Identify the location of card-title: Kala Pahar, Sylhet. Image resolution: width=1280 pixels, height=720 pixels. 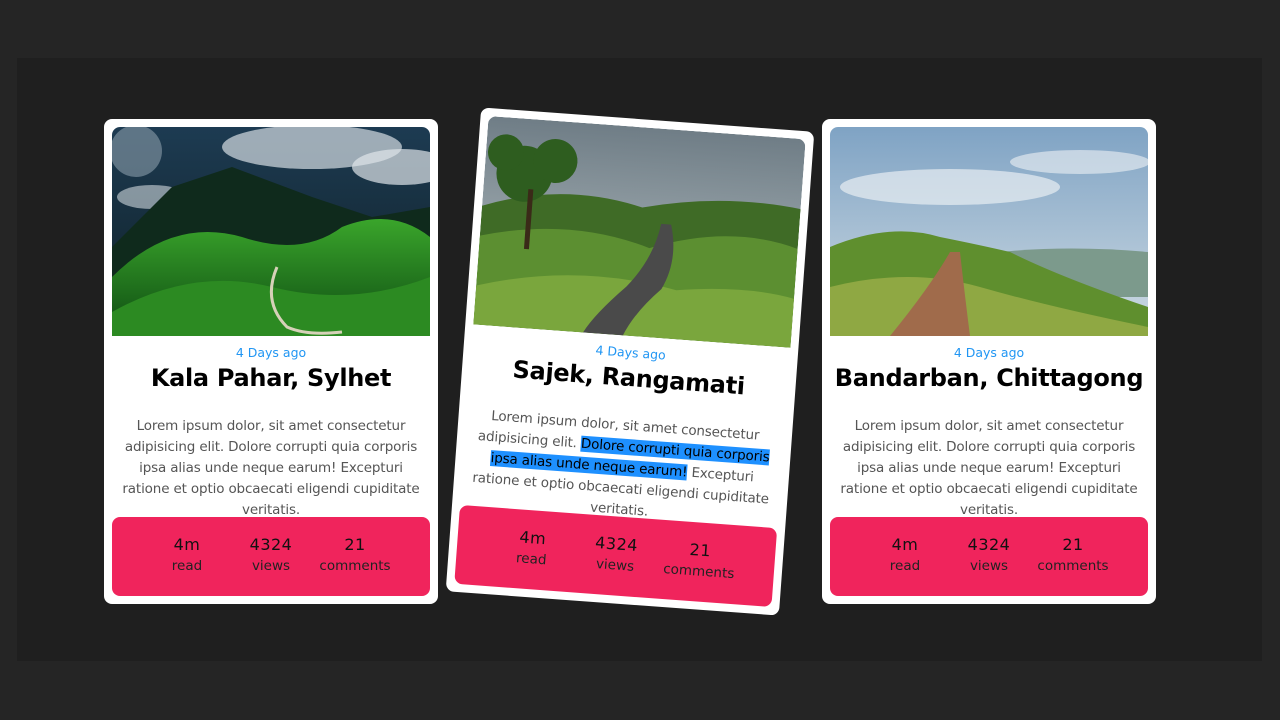
(271, 378).